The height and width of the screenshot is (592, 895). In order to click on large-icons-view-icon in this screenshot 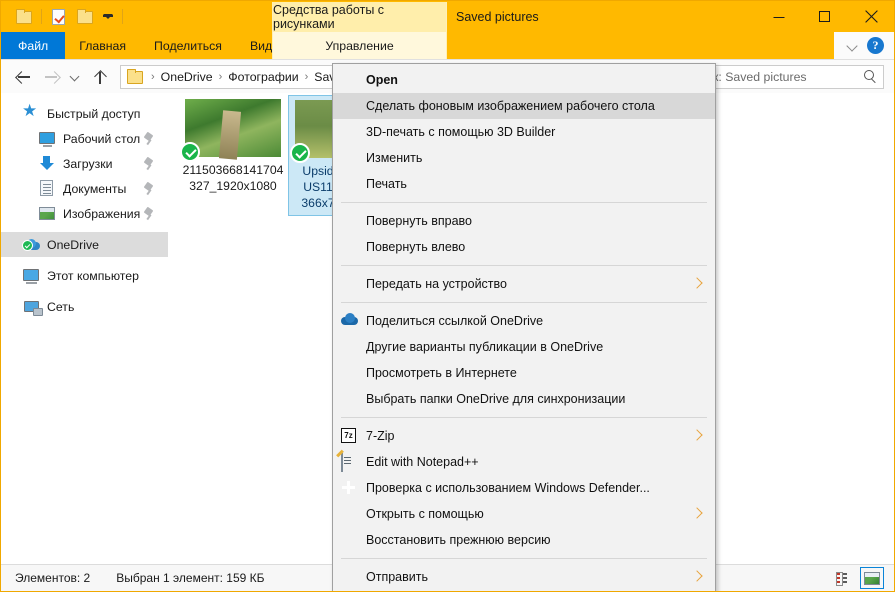, I will do `click(872, 578)`.